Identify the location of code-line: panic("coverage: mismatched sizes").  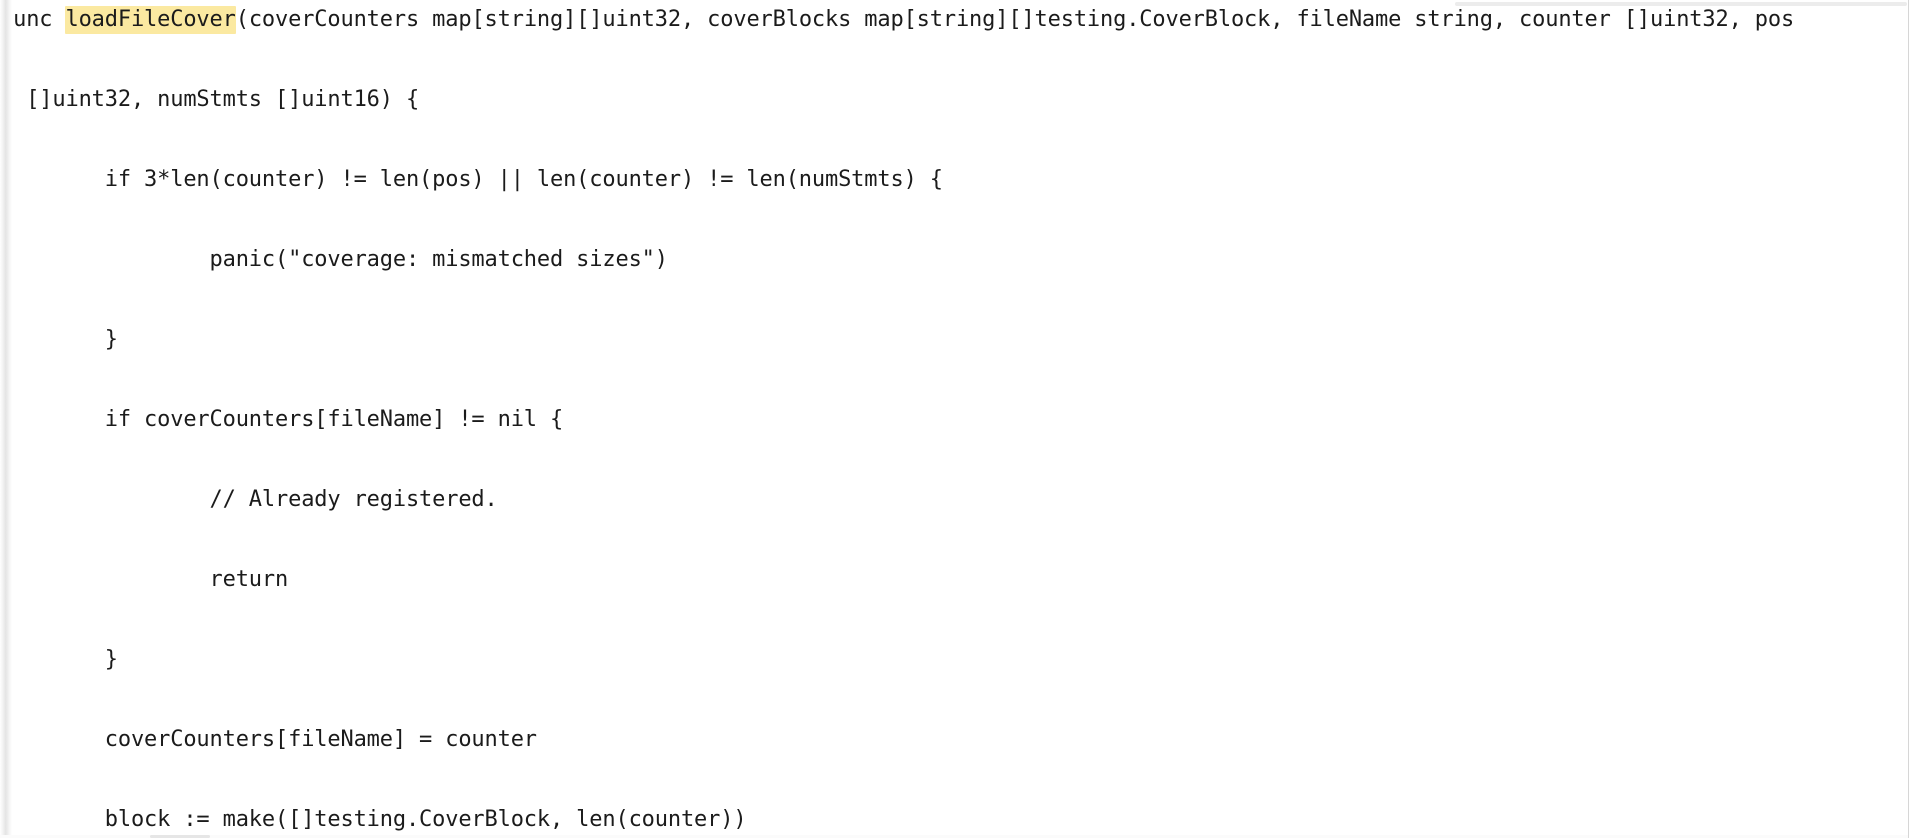
(334, 259).